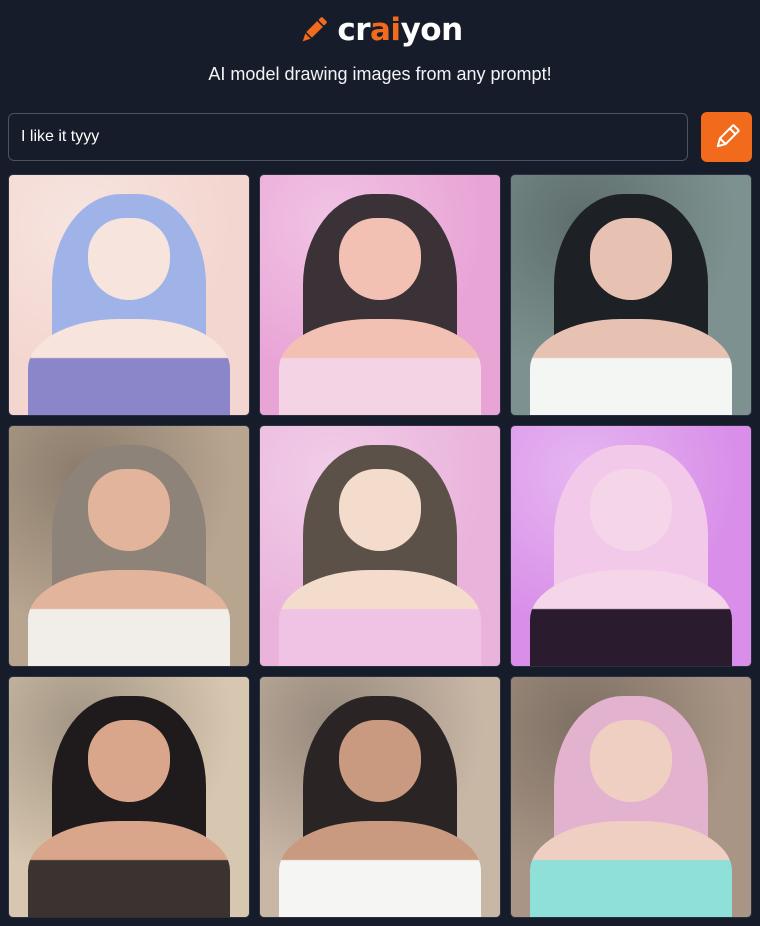  I want to click on logo: craiyon, so click(380, 30).